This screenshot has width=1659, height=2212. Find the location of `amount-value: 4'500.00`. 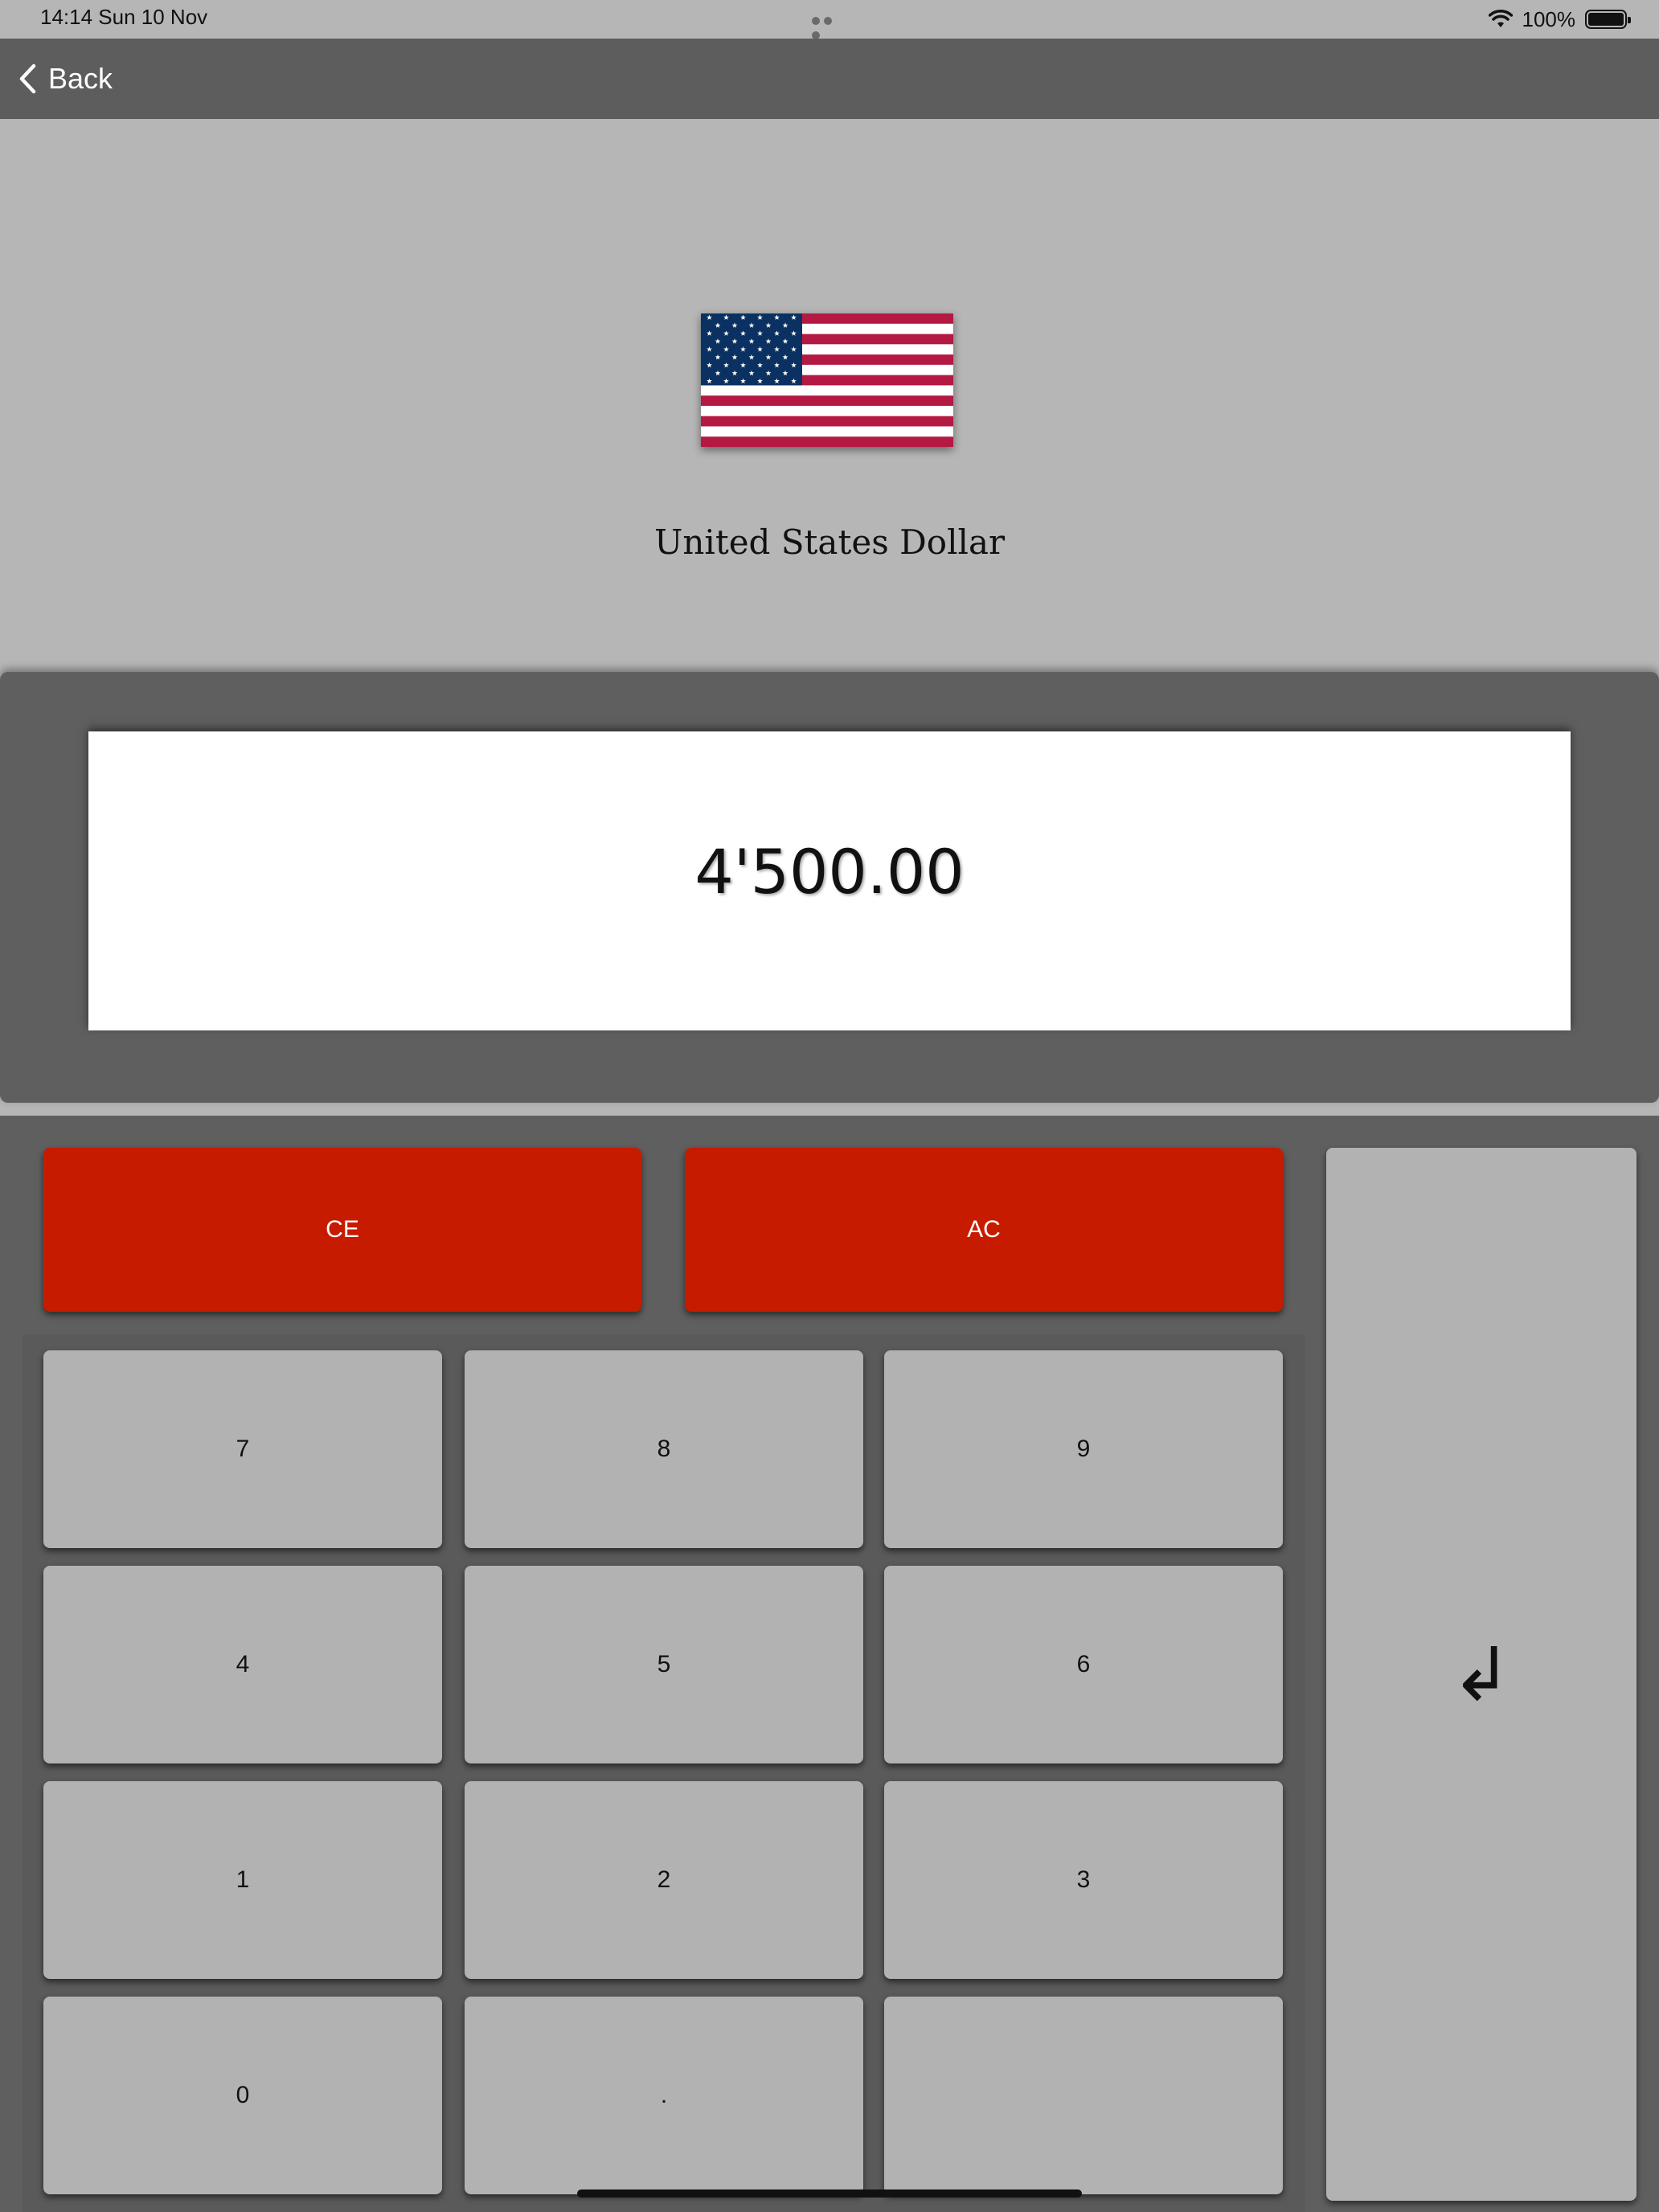

amount-value: 4'500.00 is located at coordinates (829, 871).